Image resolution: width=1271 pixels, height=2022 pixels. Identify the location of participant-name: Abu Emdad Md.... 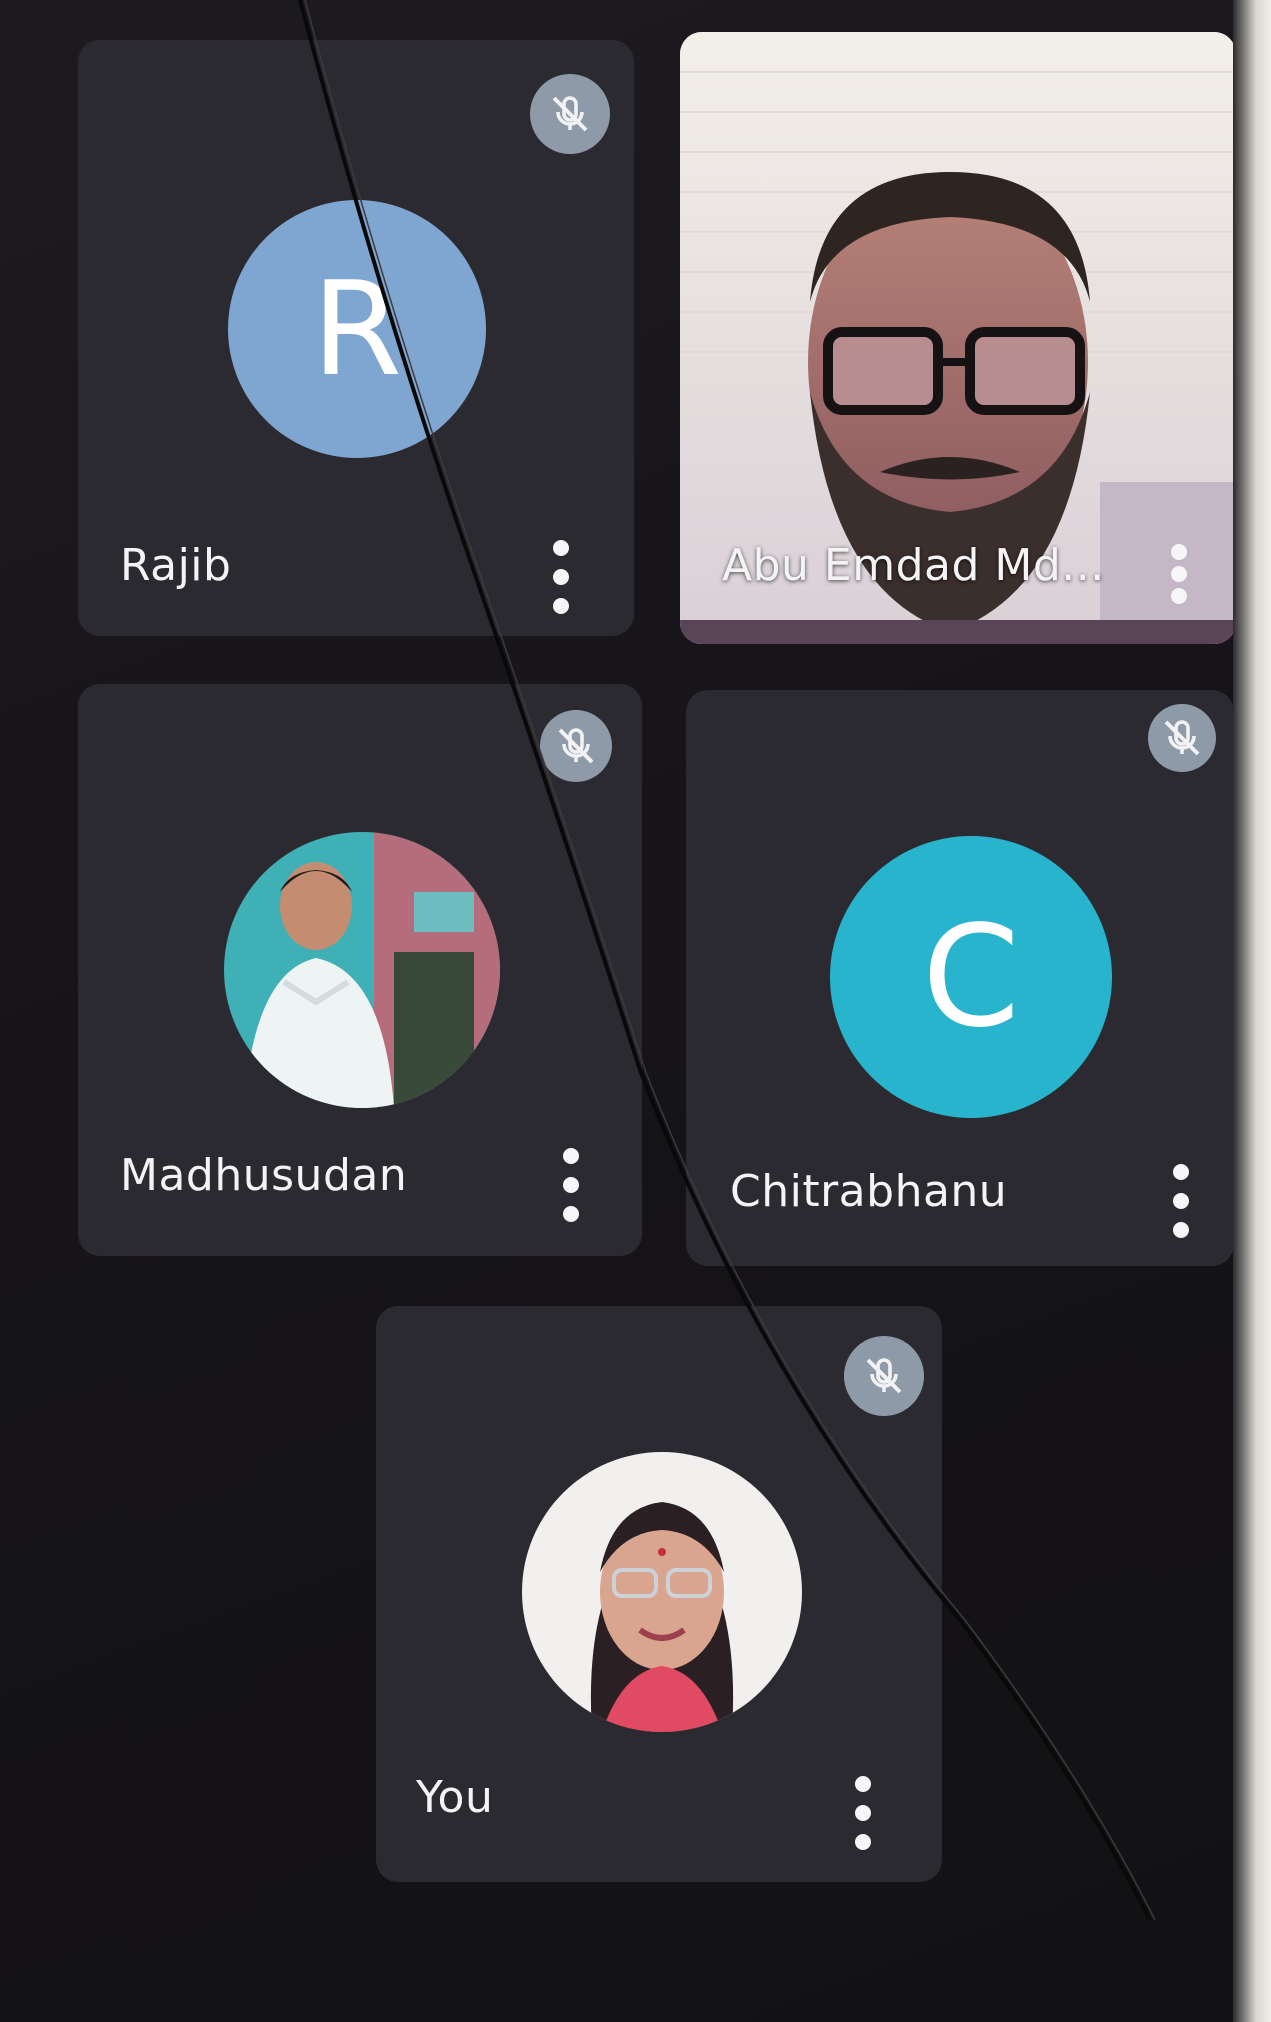
(913, 565).